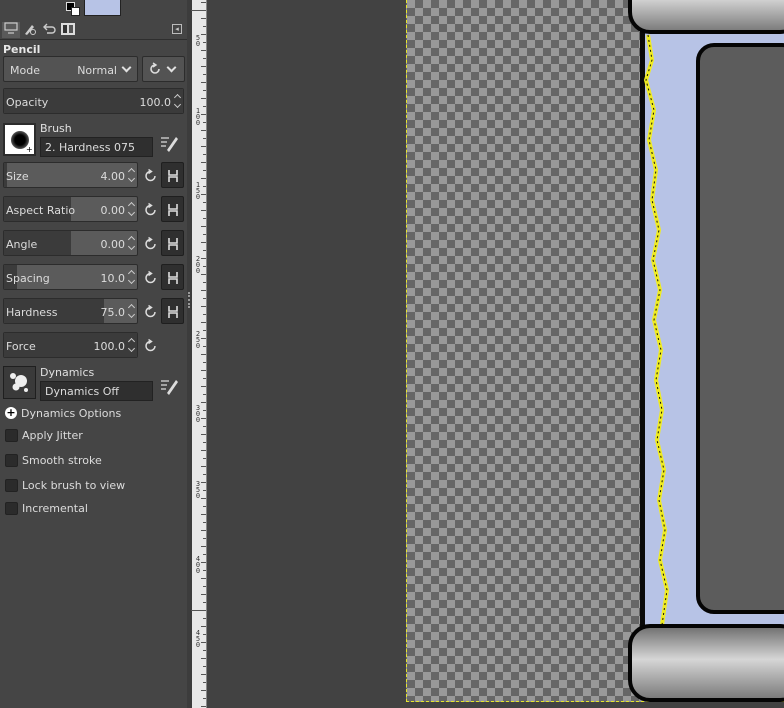 The width and height of the screenshot is (784, 708). What do you see at coordinates (151, 278) in the screenshot?
I see `spacing-reset-icon` at bounding box center [151, 278].